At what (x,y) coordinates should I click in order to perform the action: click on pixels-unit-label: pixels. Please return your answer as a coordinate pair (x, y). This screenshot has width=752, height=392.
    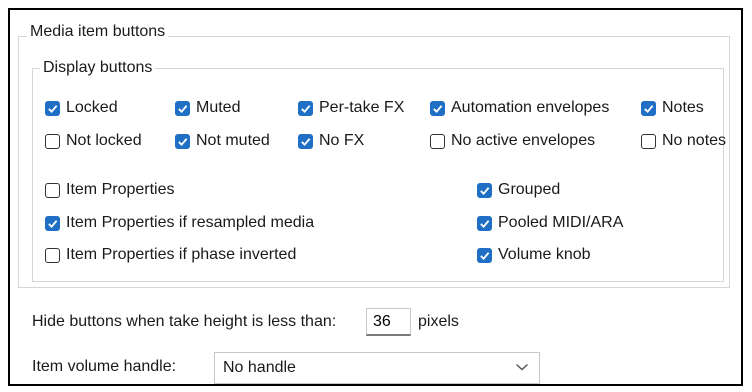
    Looking at the image, I should click on (438, 321).